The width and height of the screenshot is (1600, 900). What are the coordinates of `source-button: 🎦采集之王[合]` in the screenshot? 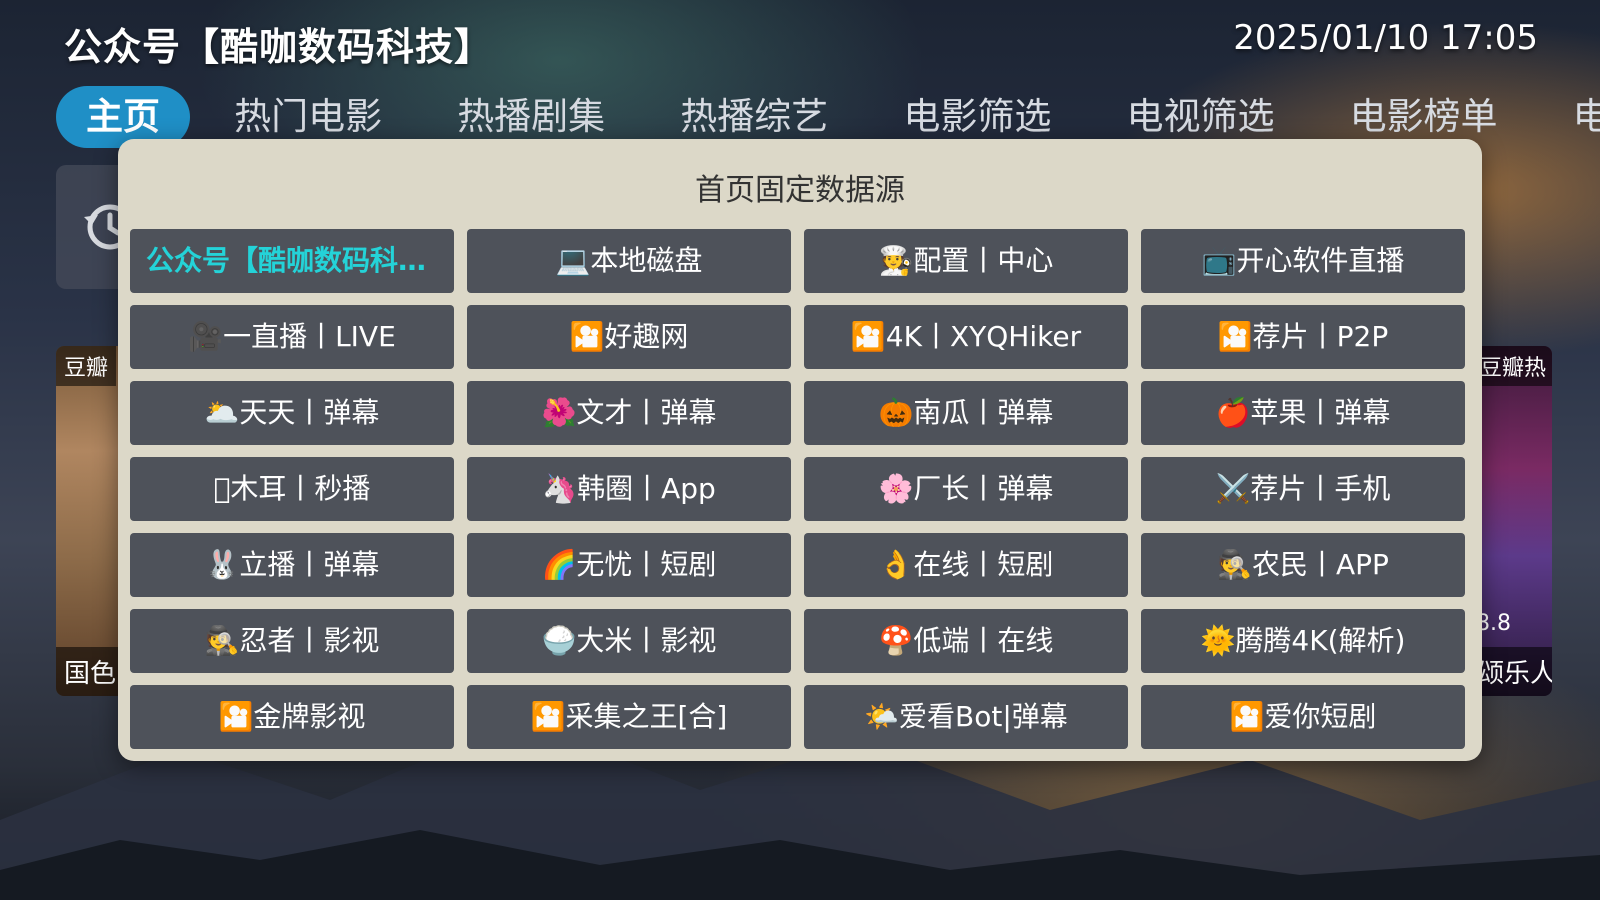 It's located at (629, 717).